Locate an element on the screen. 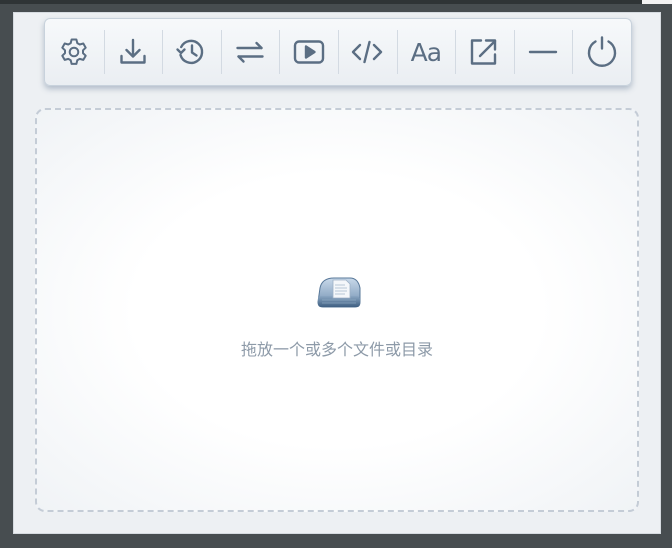  gear-icon is located at coordinates (74, 51).